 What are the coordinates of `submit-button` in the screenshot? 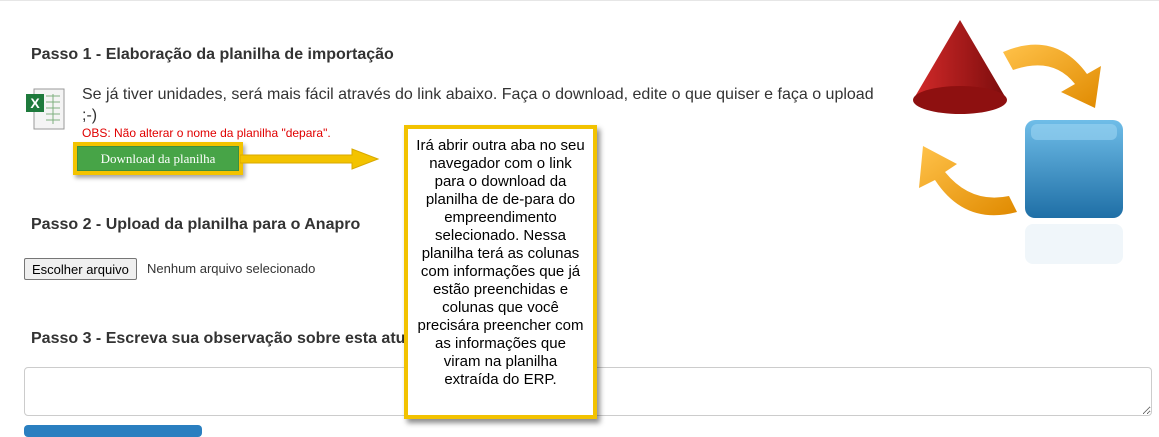 It's located at (113, 431).